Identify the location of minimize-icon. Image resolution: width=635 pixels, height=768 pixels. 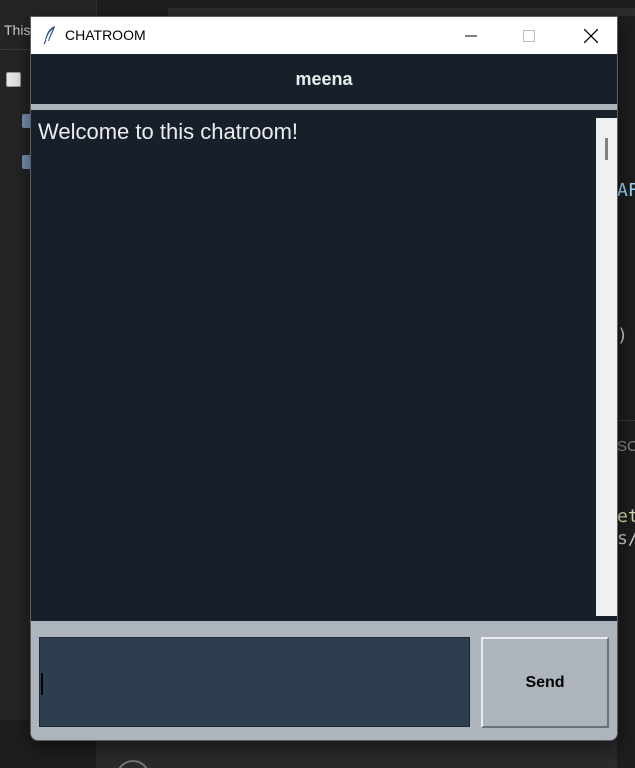
(471, 35).